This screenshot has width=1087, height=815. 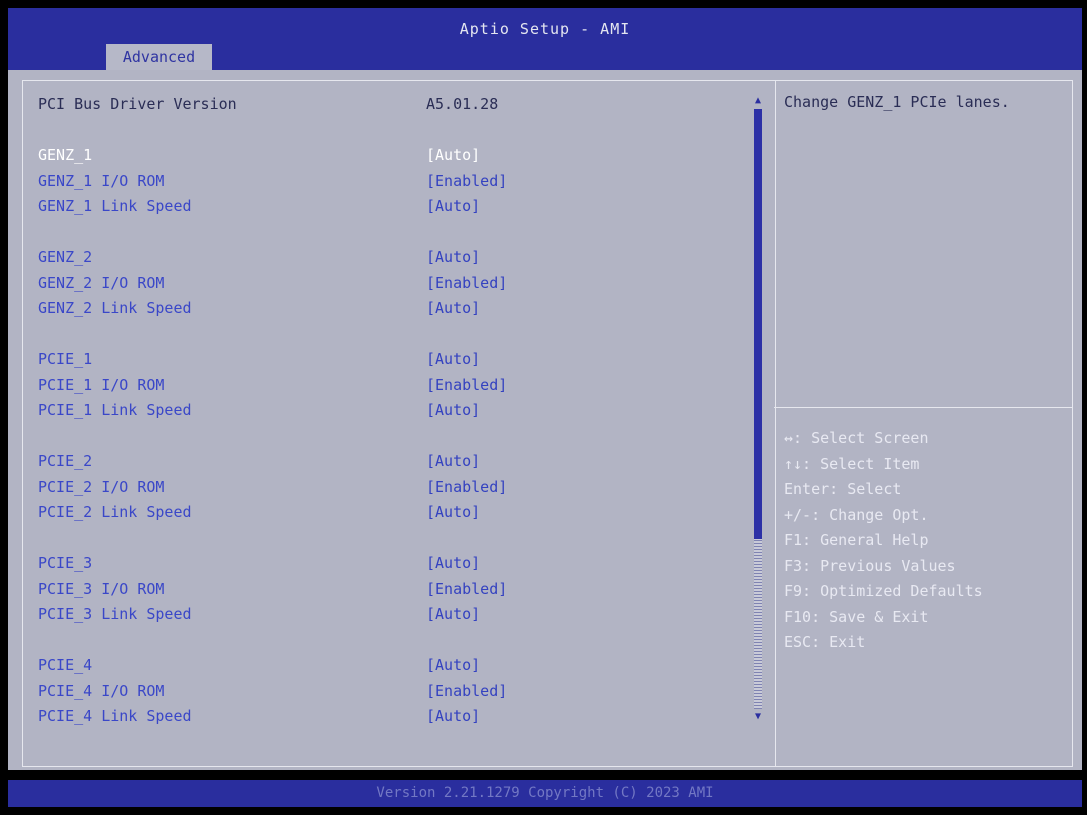 I want to click on key-hint: +/-: Change Opt., so click(x=856, y=514).